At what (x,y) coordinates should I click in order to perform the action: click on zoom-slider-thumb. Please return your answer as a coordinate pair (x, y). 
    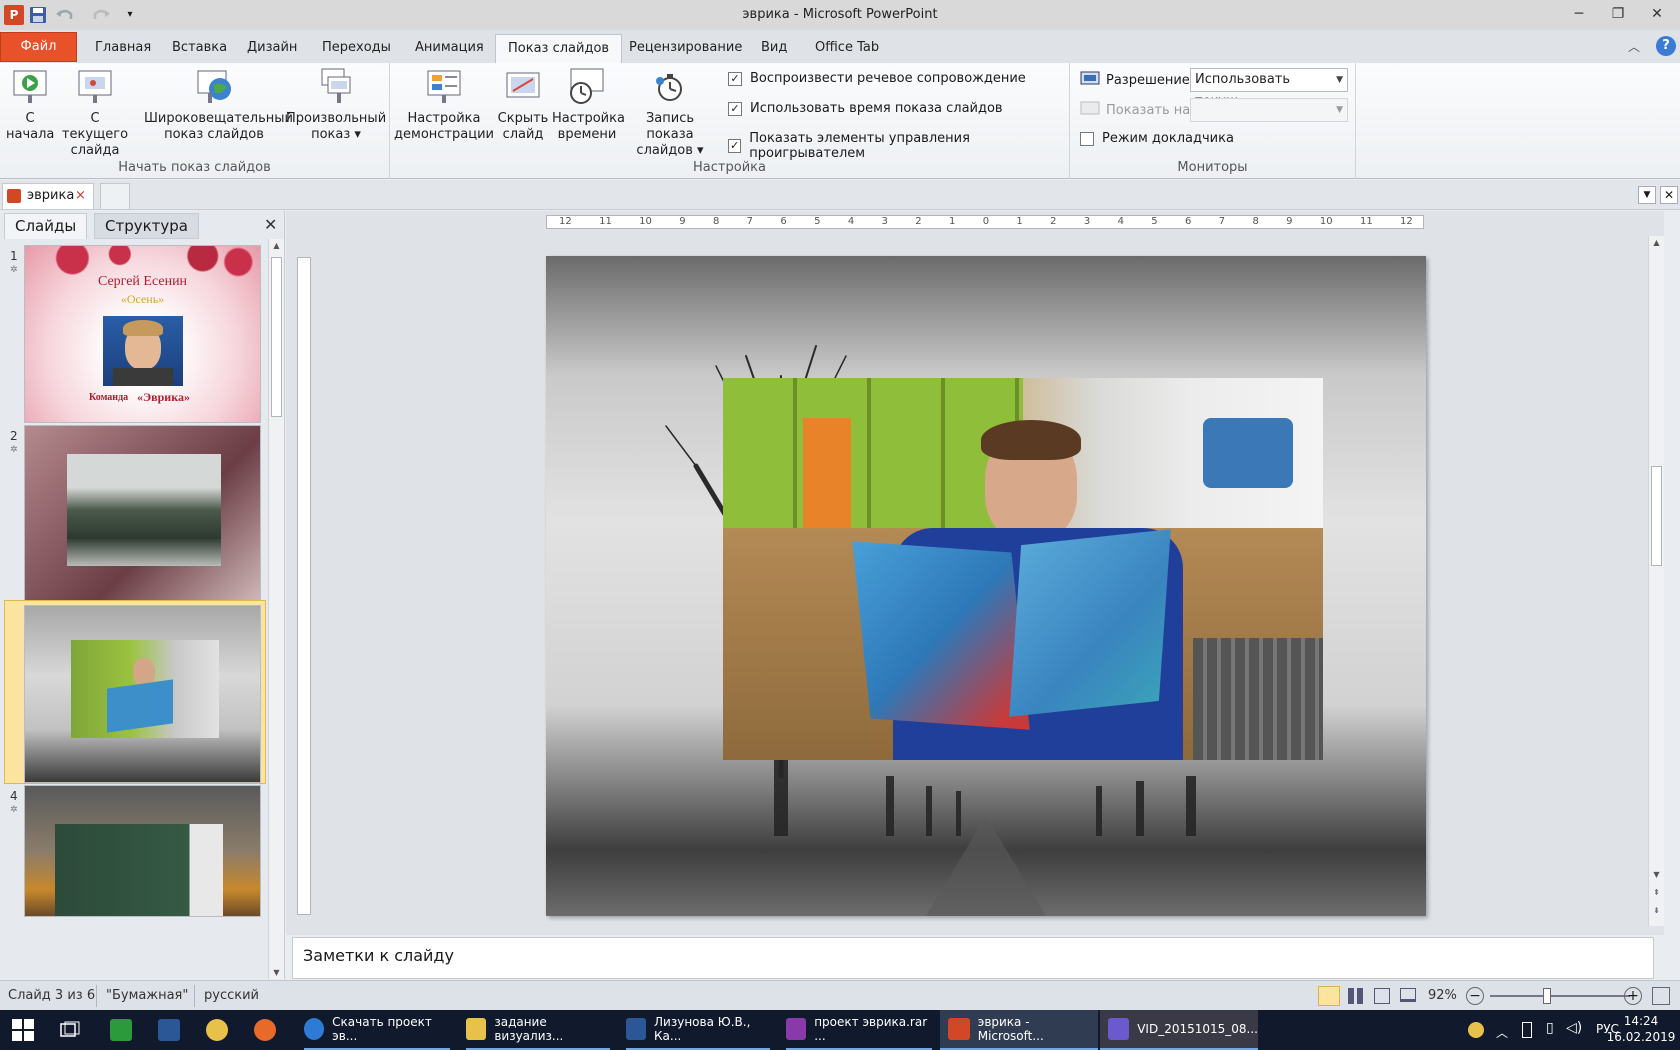
    Looking at the image, I should click on (1547, 996).